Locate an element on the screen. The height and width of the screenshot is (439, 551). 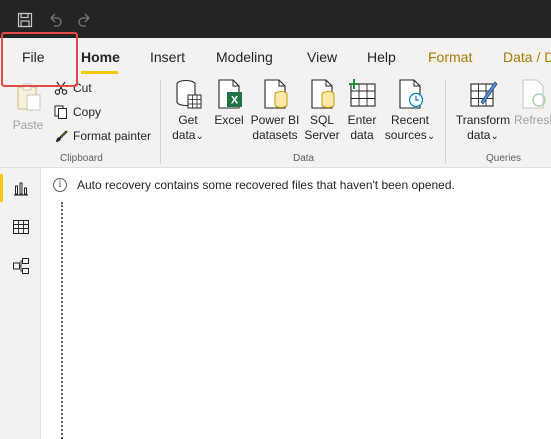
power-bi-dataset-icon is located at coordinates (276, 94).